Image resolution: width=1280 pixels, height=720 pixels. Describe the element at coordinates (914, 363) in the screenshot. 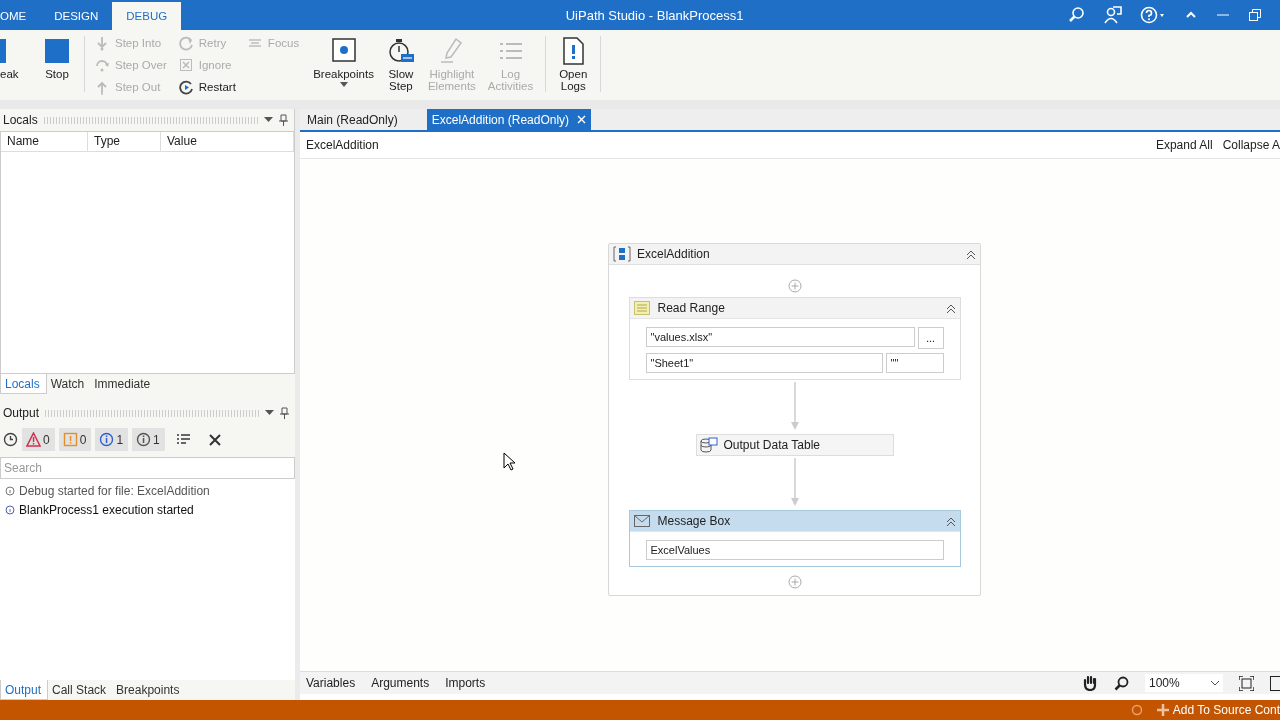

I see `input-field: ""` at that location.